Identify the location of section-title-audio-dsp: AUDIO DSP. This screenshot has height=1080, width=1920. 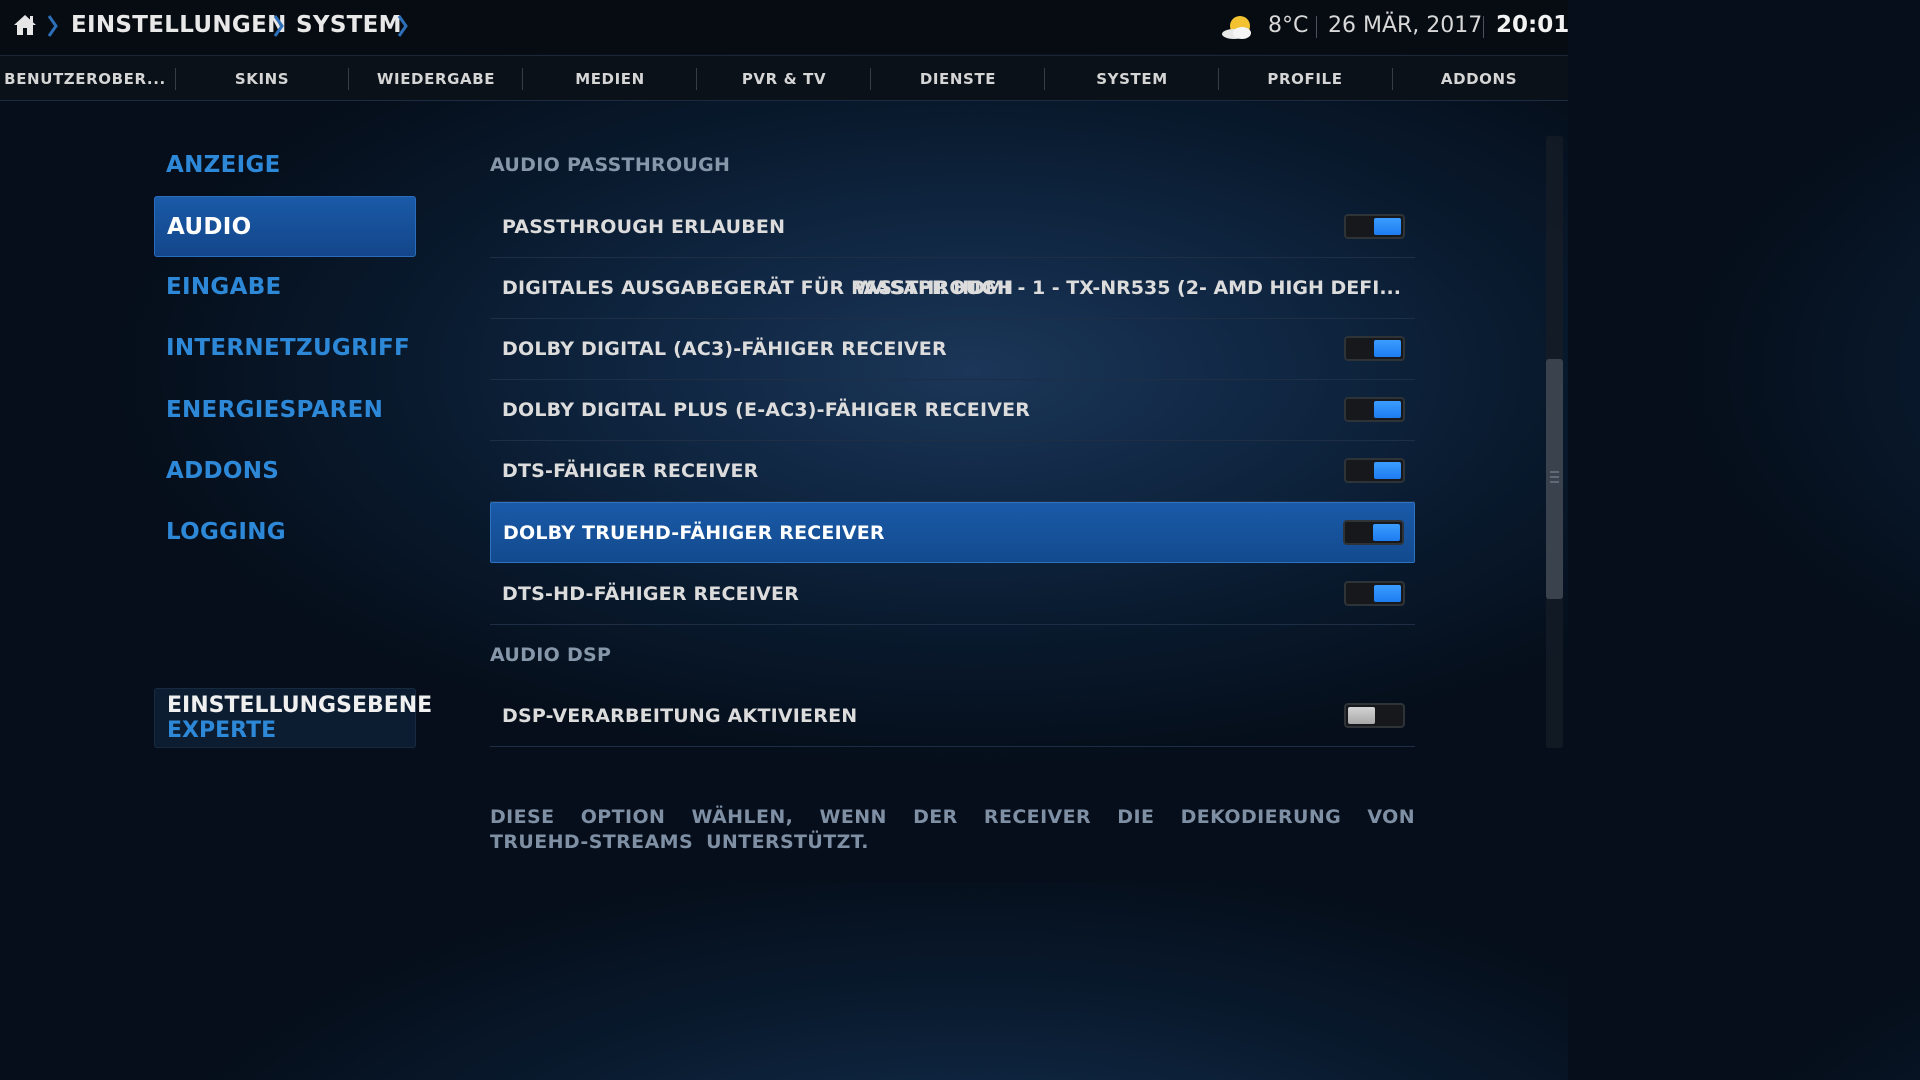
(551, 655).